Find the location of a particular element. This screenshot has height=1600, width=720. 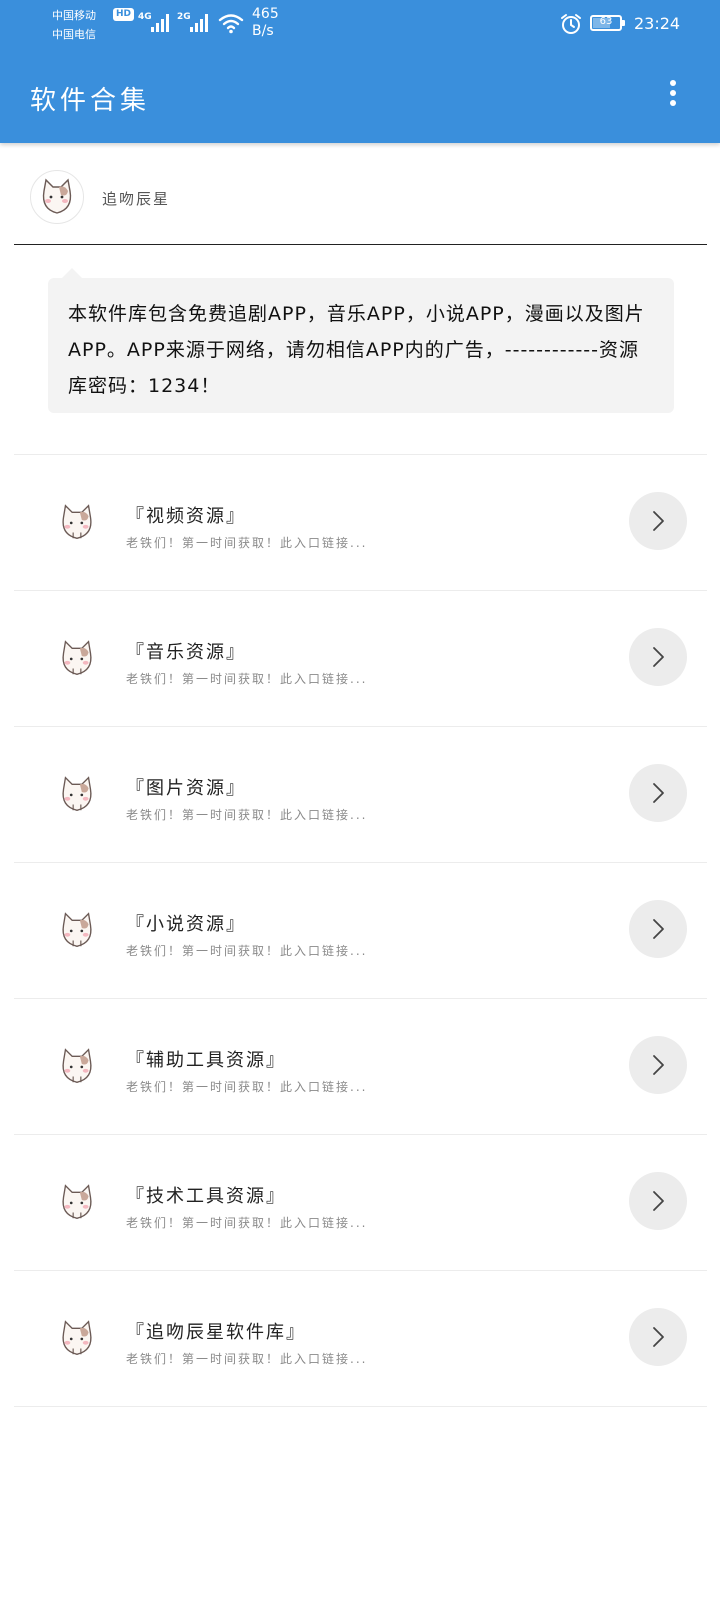

list-item-title: 『视频资源』 is located at coordinates (186, 516).